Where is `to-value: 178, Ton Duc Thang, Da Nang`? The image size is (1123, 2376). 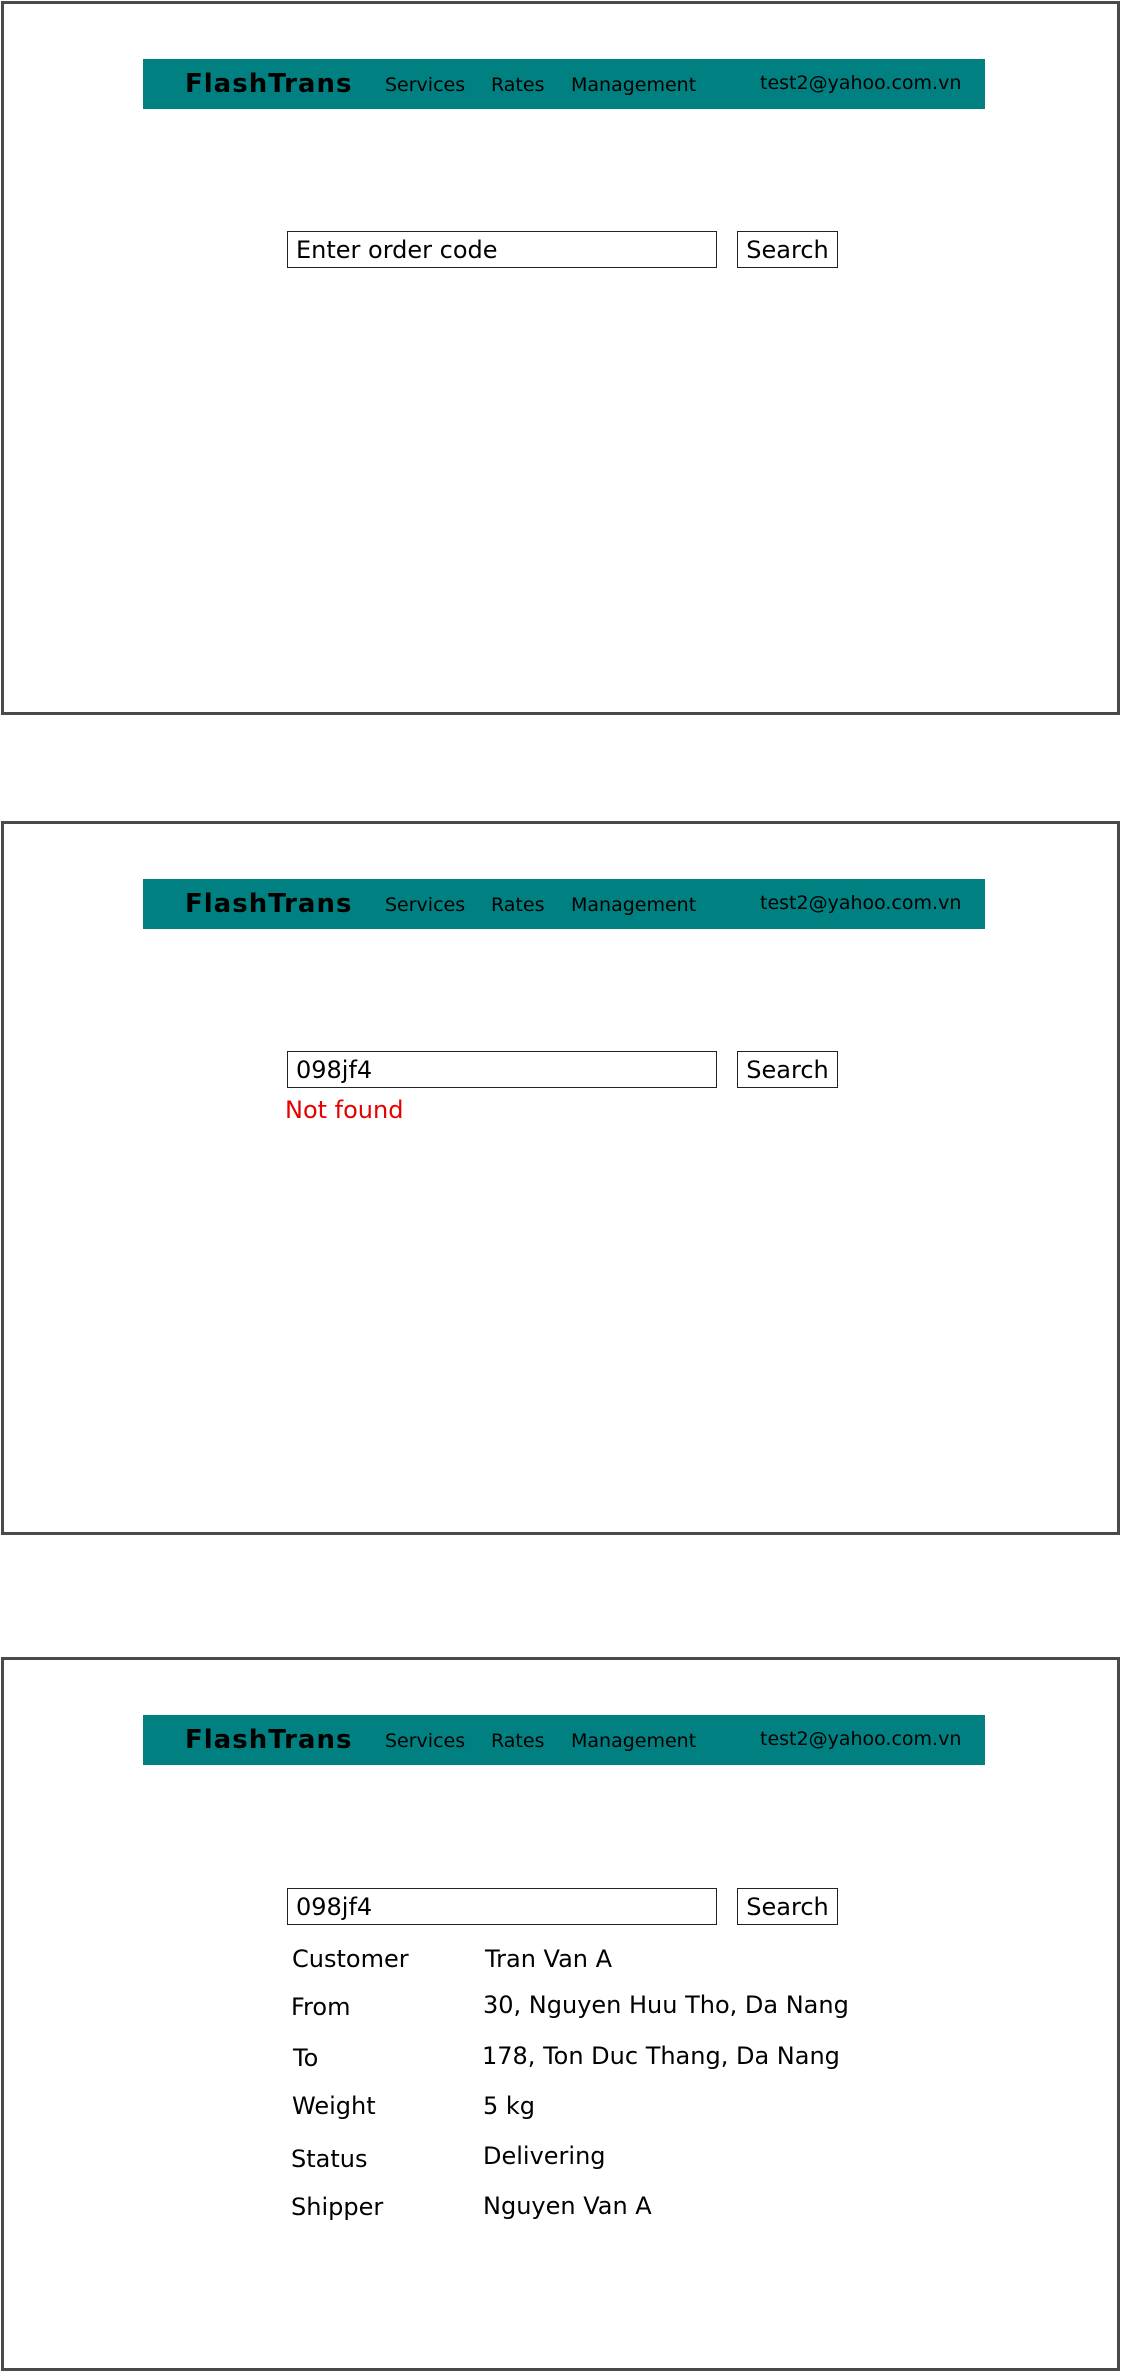 to-value: 178, Ton Duc Thang, Da Nang is located at coordinates (661, 2056).